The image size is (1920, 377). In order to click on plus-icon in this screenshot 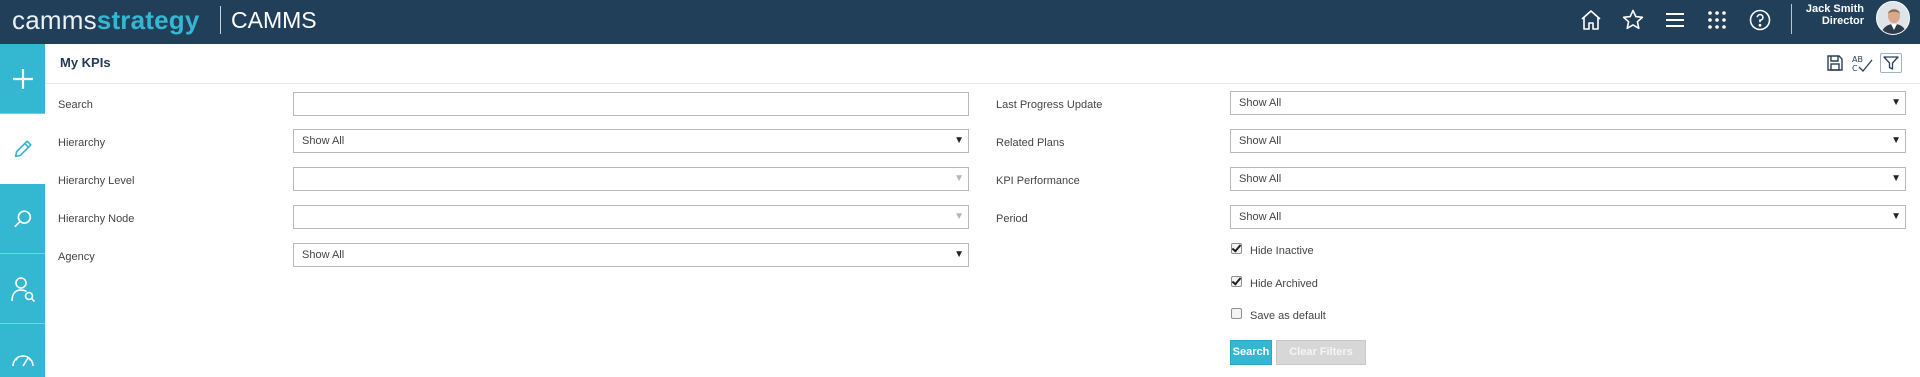, I will do `click(22, 78)`.